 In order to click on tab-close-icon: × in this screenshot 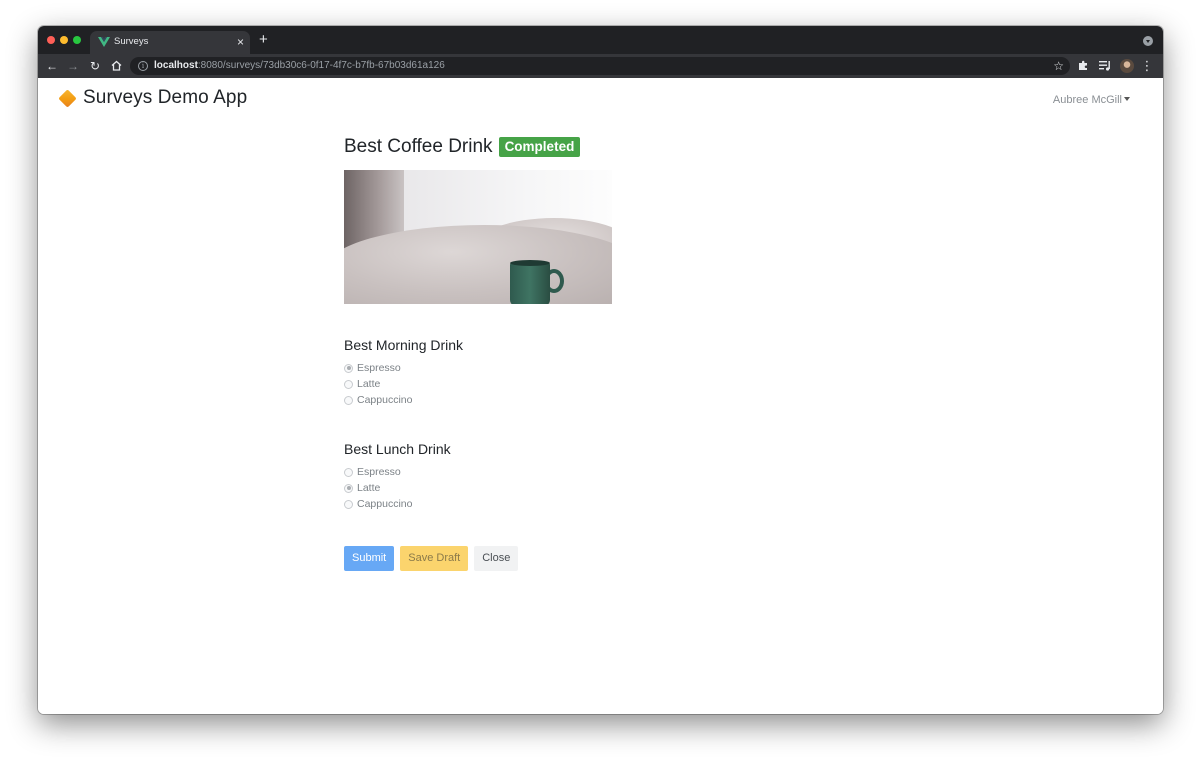, I will do `click(240, 42)`.